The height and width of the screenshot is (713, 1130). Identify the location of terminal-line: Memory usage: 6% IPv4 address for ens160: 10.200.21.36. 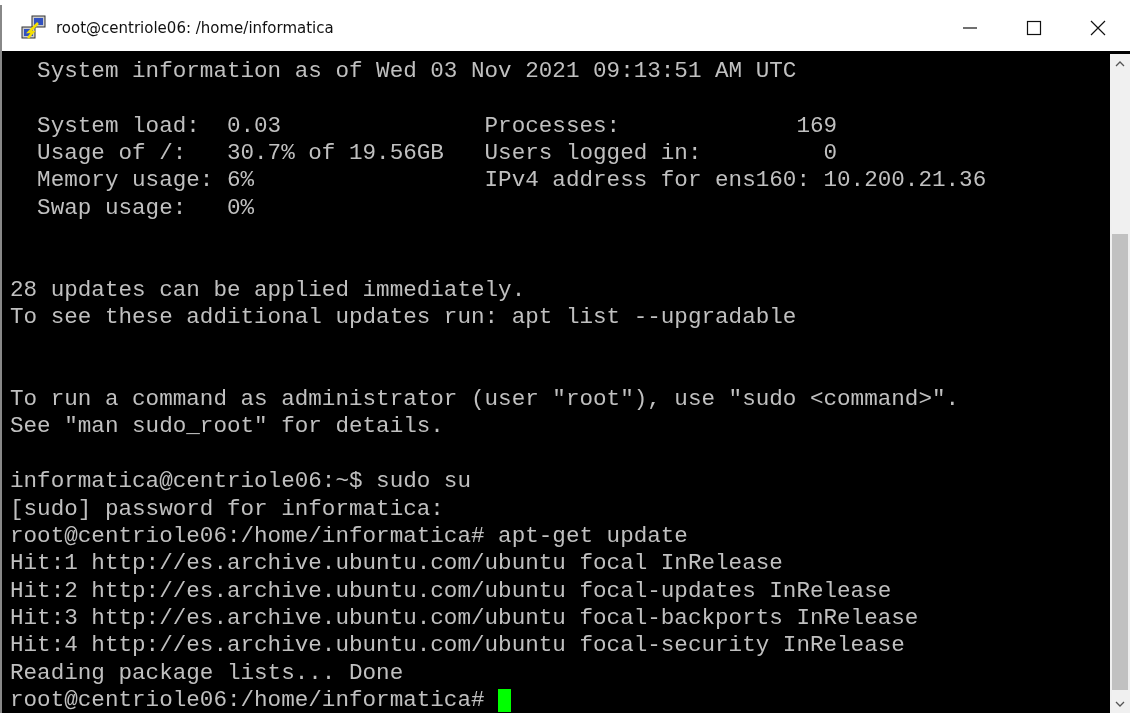
(511, 181).